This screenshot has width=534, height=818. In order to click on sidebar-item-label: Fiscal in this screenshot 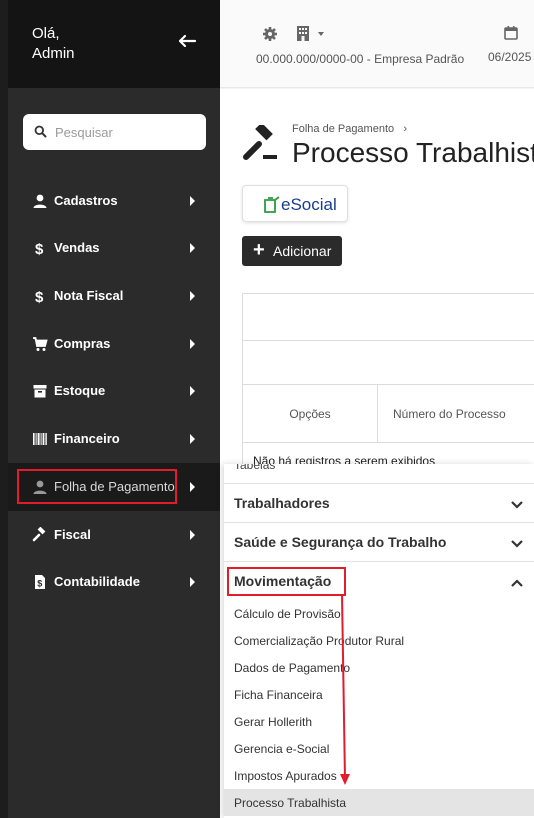, I will do `click(72, 534)`.